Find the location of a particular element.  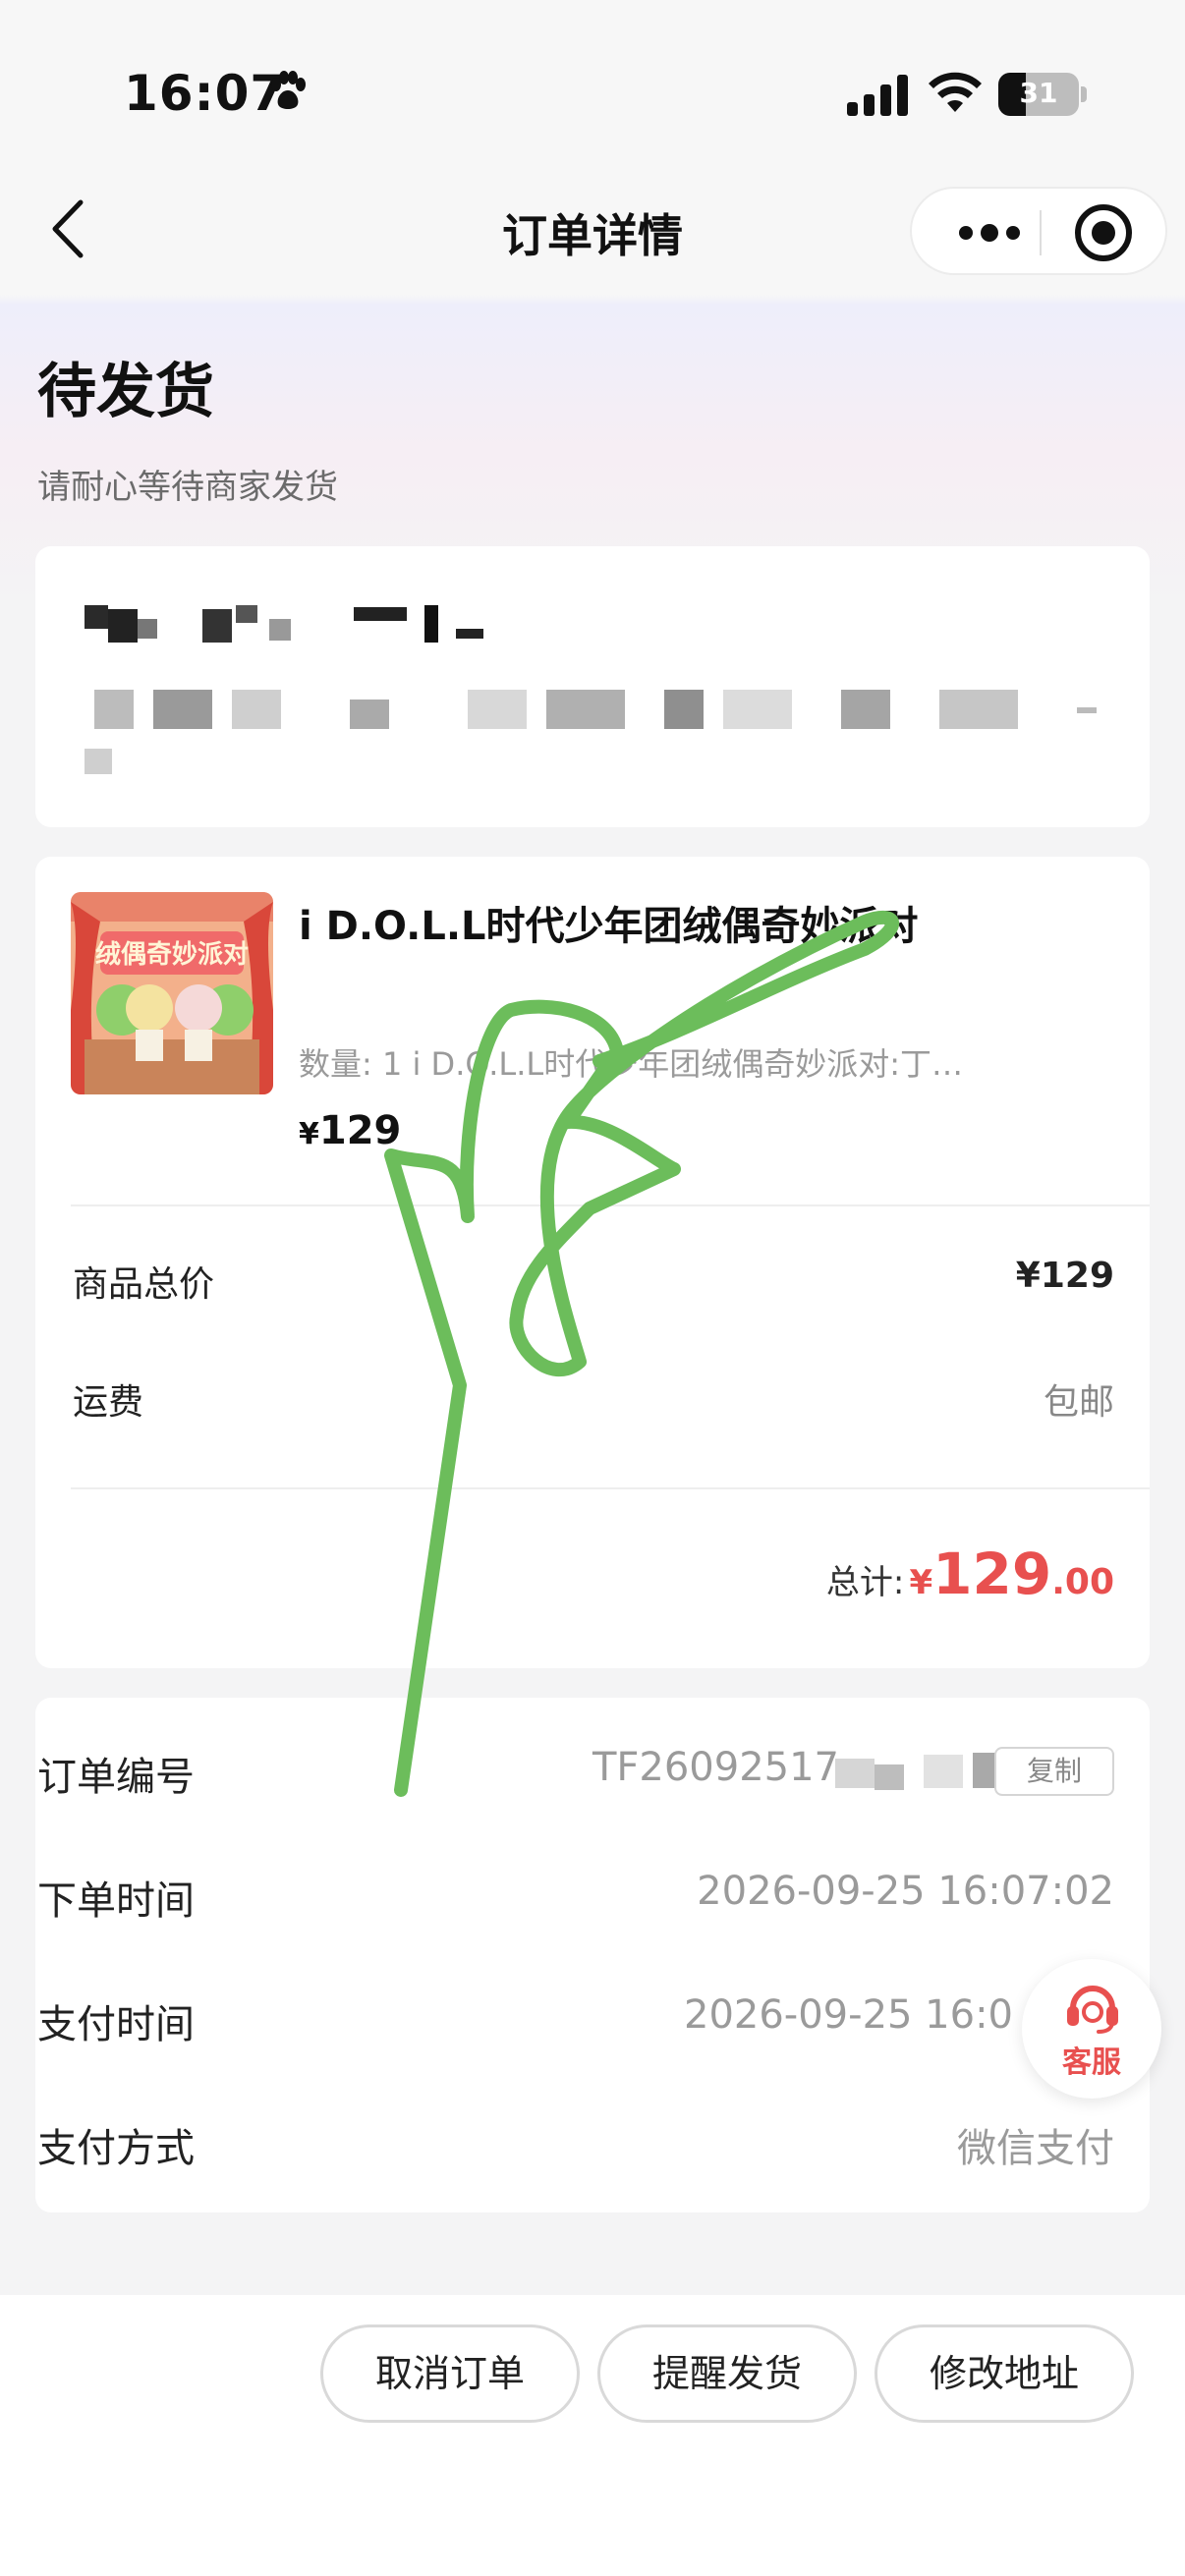

goods-price-value: 129 is located at coordinates (360, 1130).